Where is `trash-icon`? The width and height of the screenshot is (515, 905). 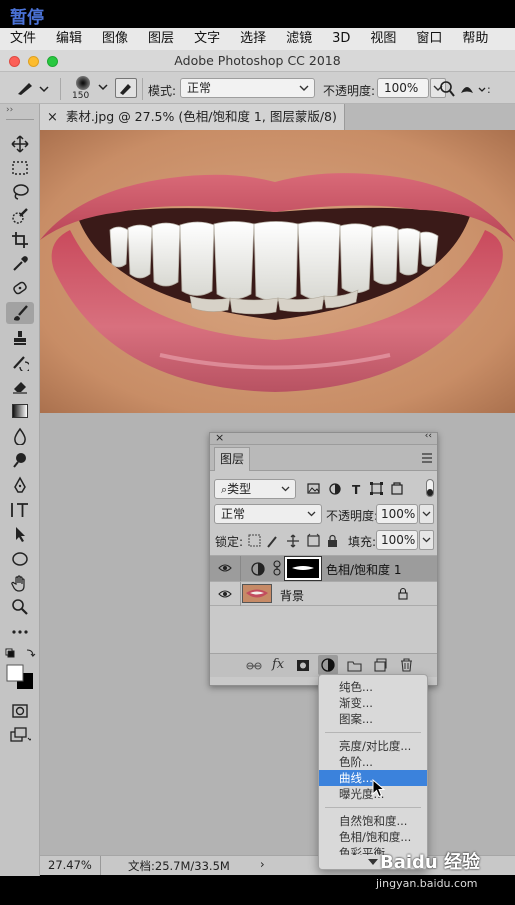
trash-icon is located at coordinates (406, 665).